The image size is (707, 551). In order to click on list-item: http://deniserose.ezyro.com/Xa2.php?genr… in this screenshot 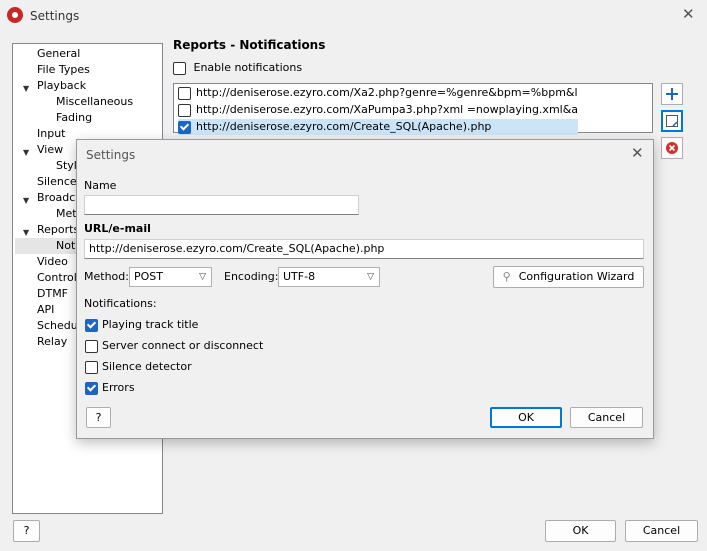, I will do `click(378, 93)`.